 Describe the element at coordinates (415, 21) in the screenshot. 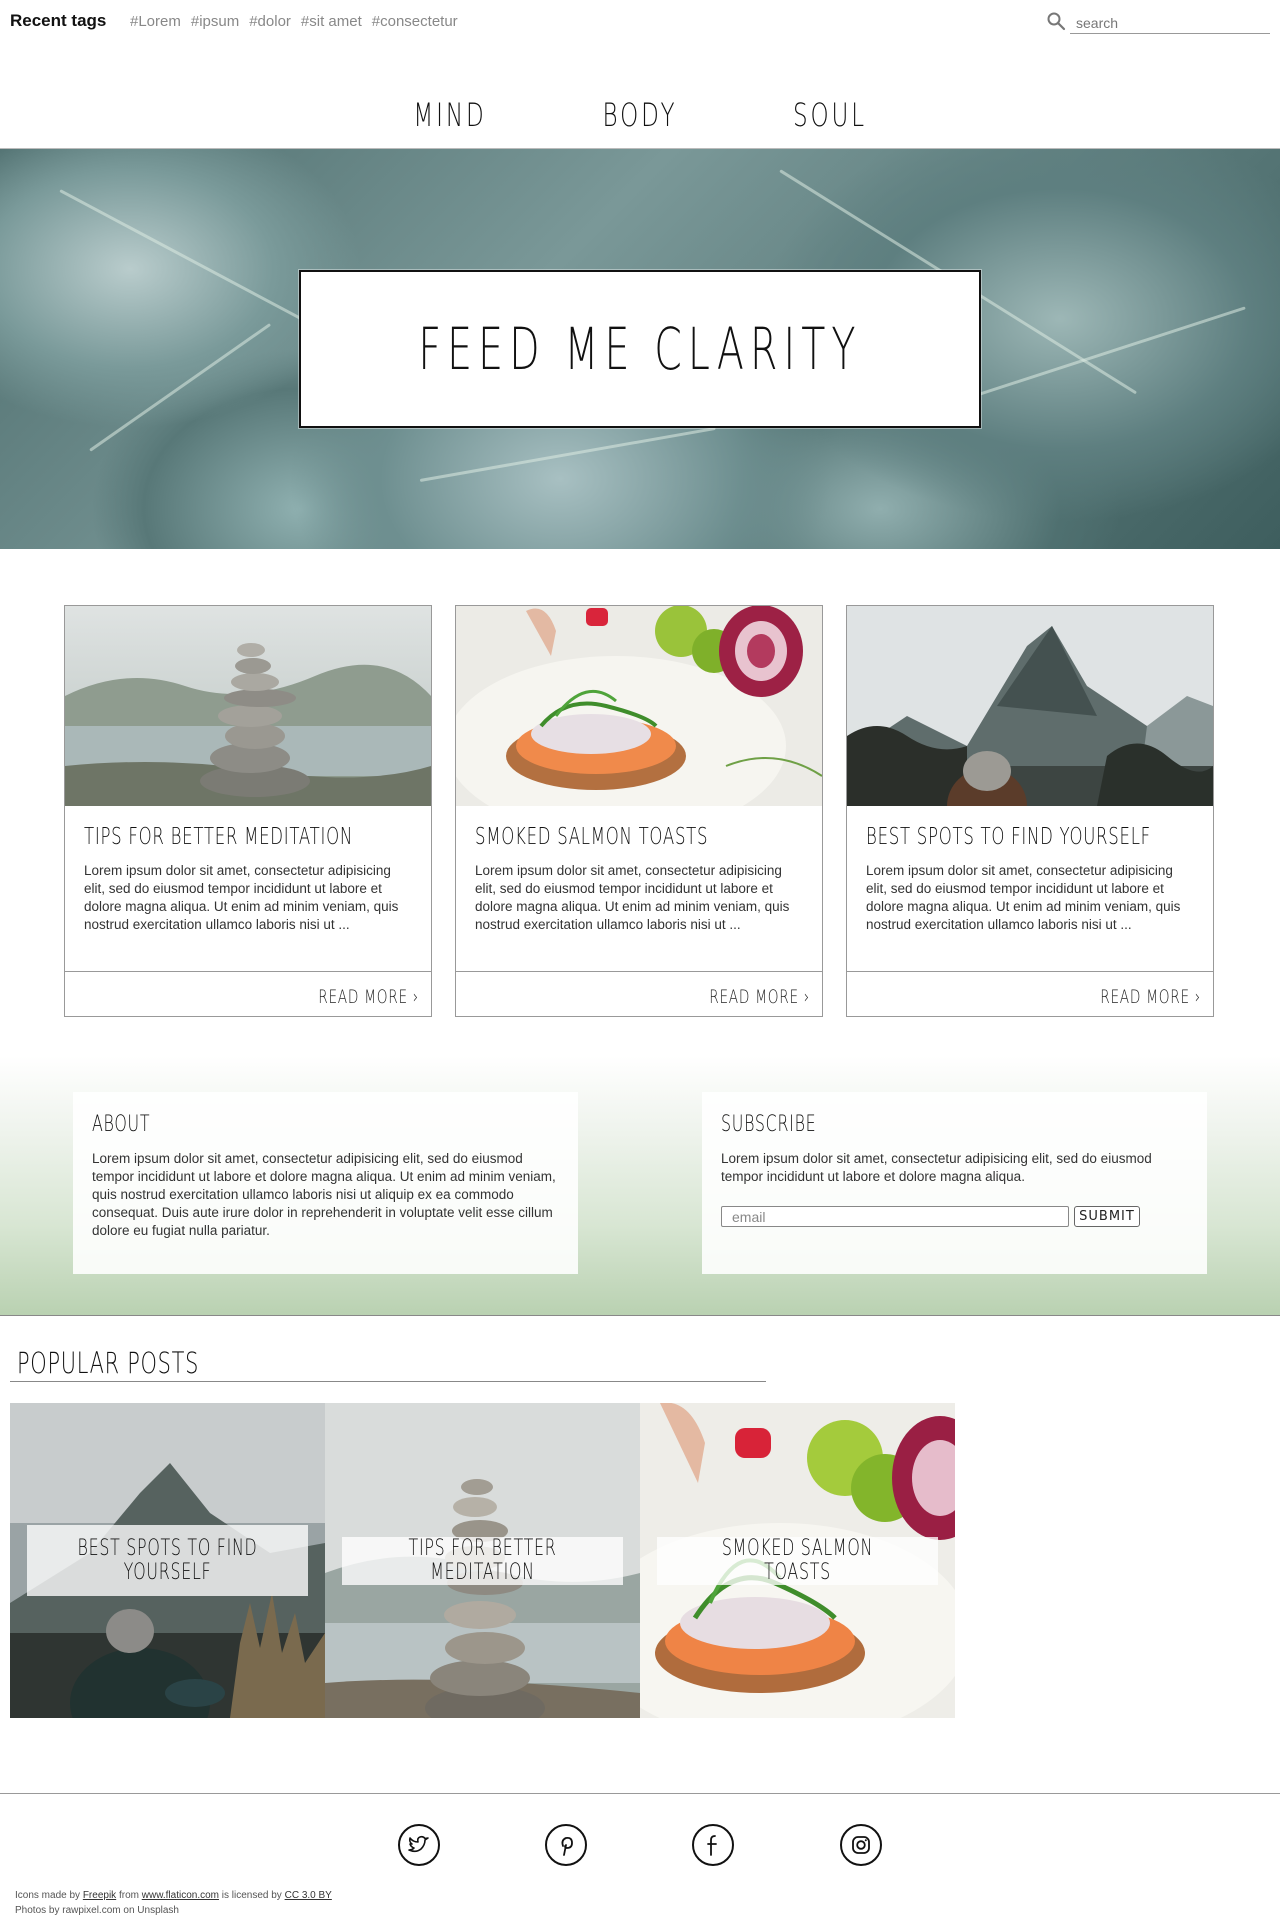

I see `tag-link: #consectetur` at that location.